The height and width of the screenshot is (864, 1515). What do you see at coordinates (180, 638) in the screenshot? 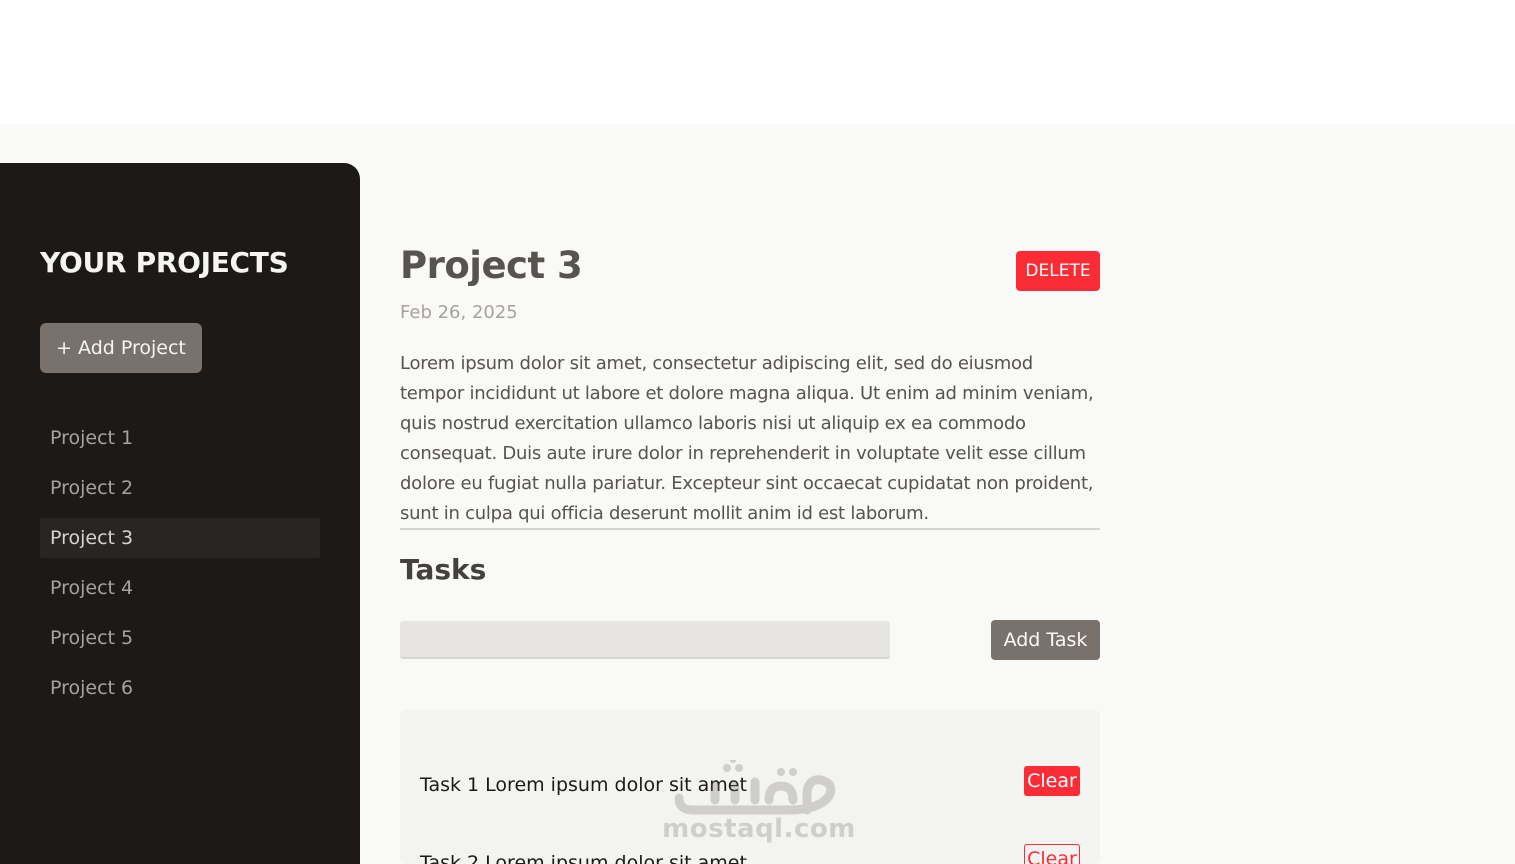
I see `sidebar-item-project-5: Project 5` at bounding box center [180, 638].